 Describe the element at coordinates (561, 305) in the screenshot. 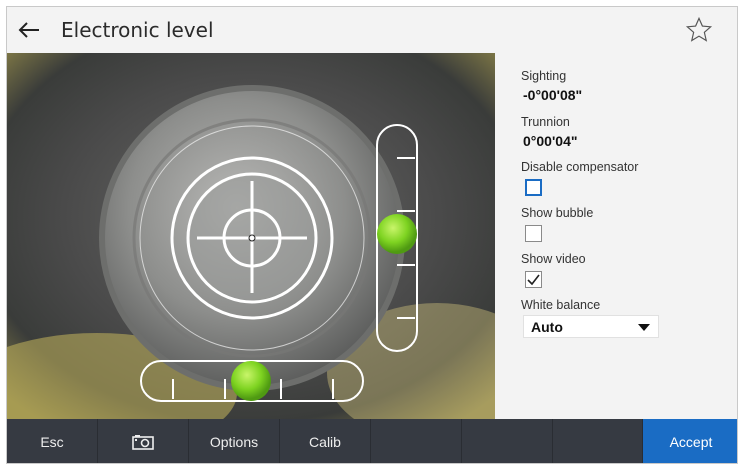

I see `white-balance-label: White balance` at that location.